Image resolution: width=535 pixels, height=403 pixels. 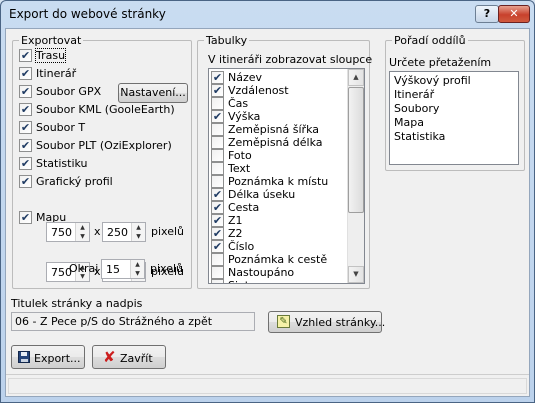 I want to click on section-item: Itinerář, so click(x=414, y=94).